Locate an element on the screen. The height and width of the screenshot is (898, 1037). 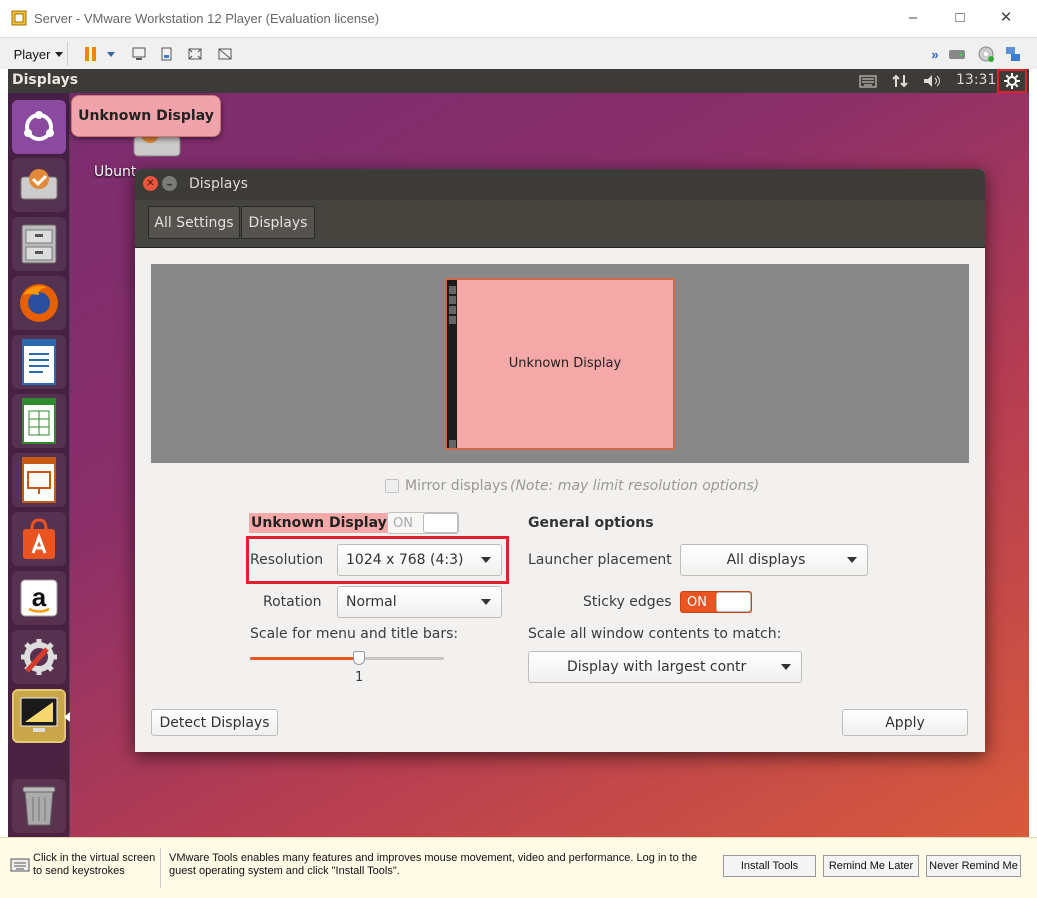
unity-mode-button is located at coordinates (225, 54).